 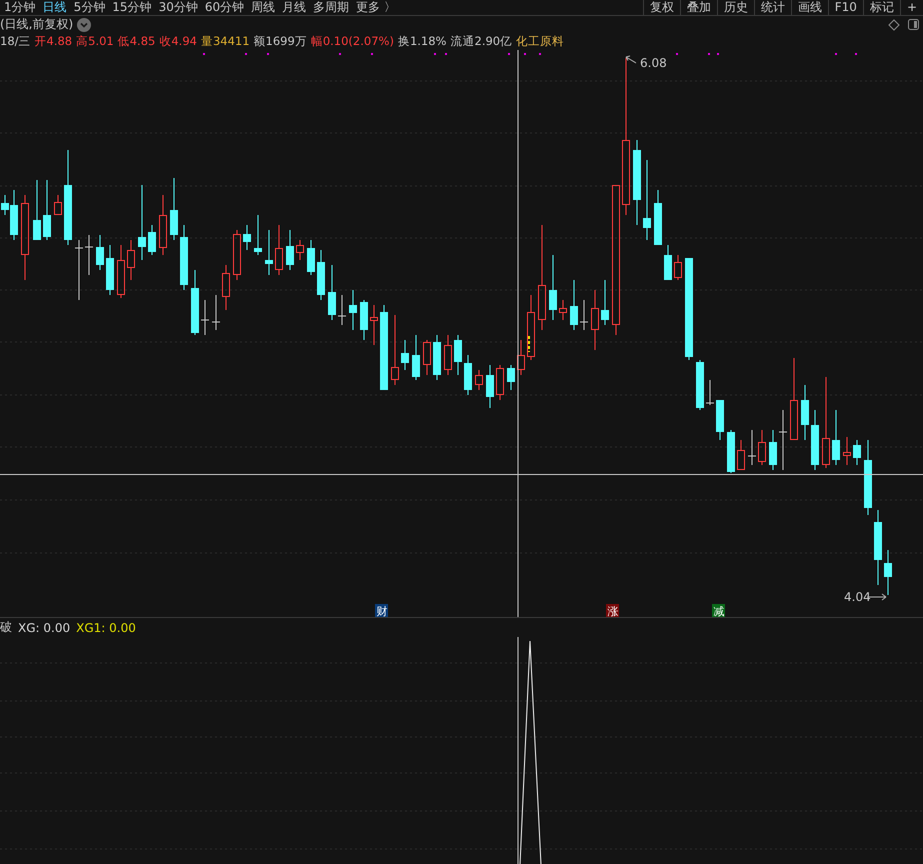 What do you see at coordinates (84, 25) in the screenshot?
I see `chevron-down-icon` at bounding box center [84, 25].